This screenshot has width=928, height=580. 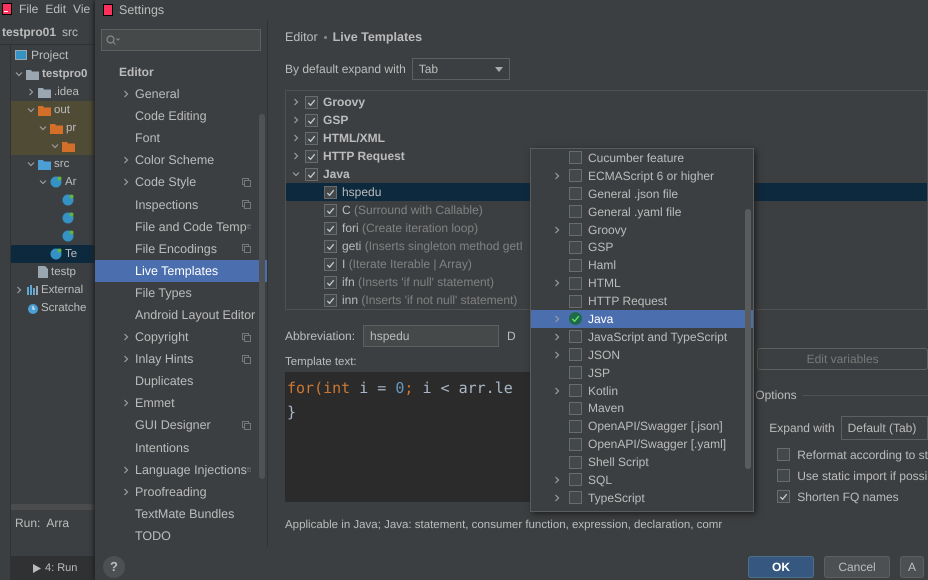 I want to click on settings-nav-item: Copyright, so click(x=181, y=337).